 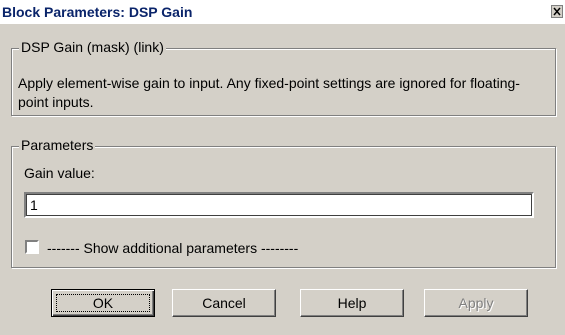 I want to click on cancel-button: Cancel, so click(x=224, y=303).